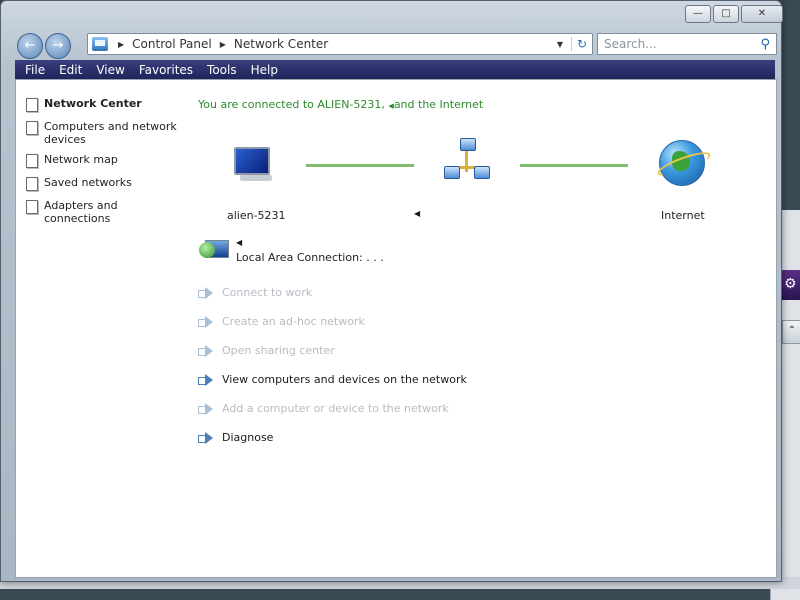  Describe the element at coordinates (222, 70) in the screenshot. I see `menu-tools: Tools` at that location.